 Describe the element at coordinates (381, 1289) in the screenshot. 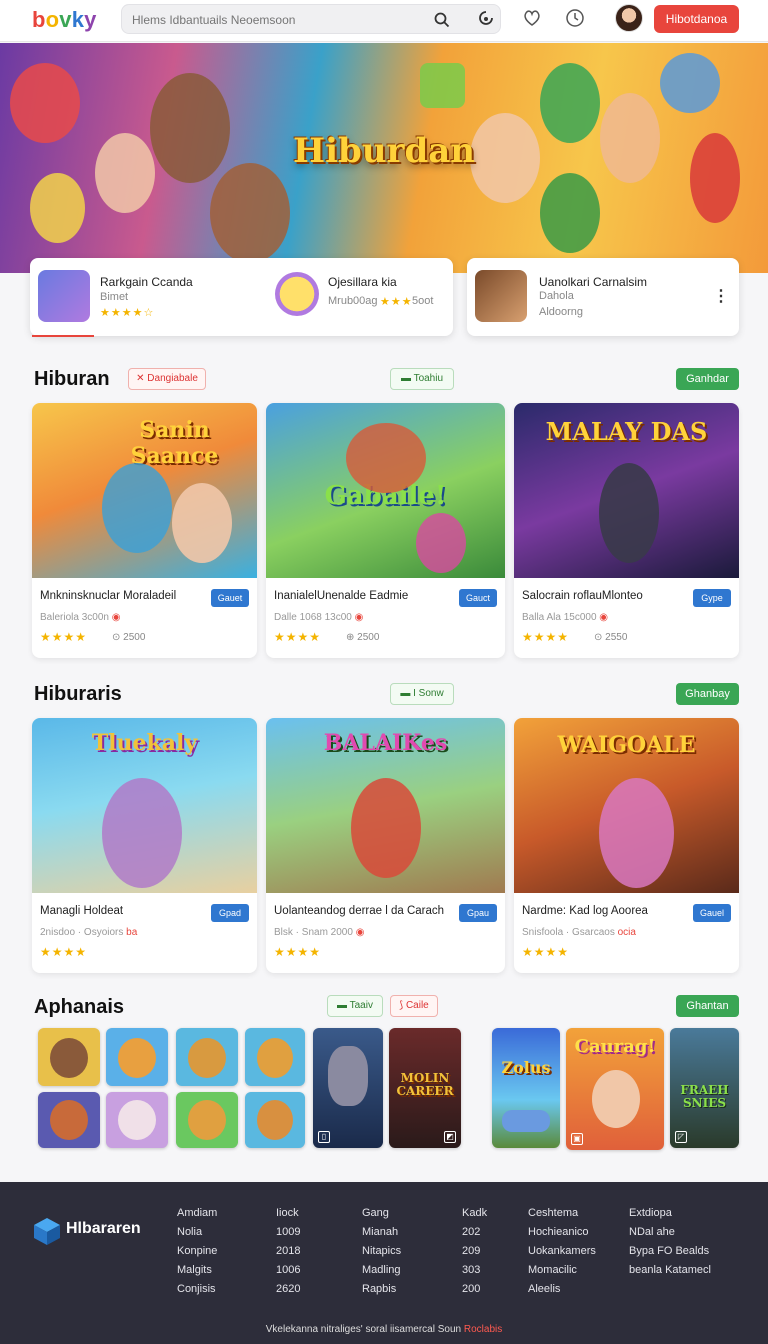

I see `footer-link: Rapbis` at that location.